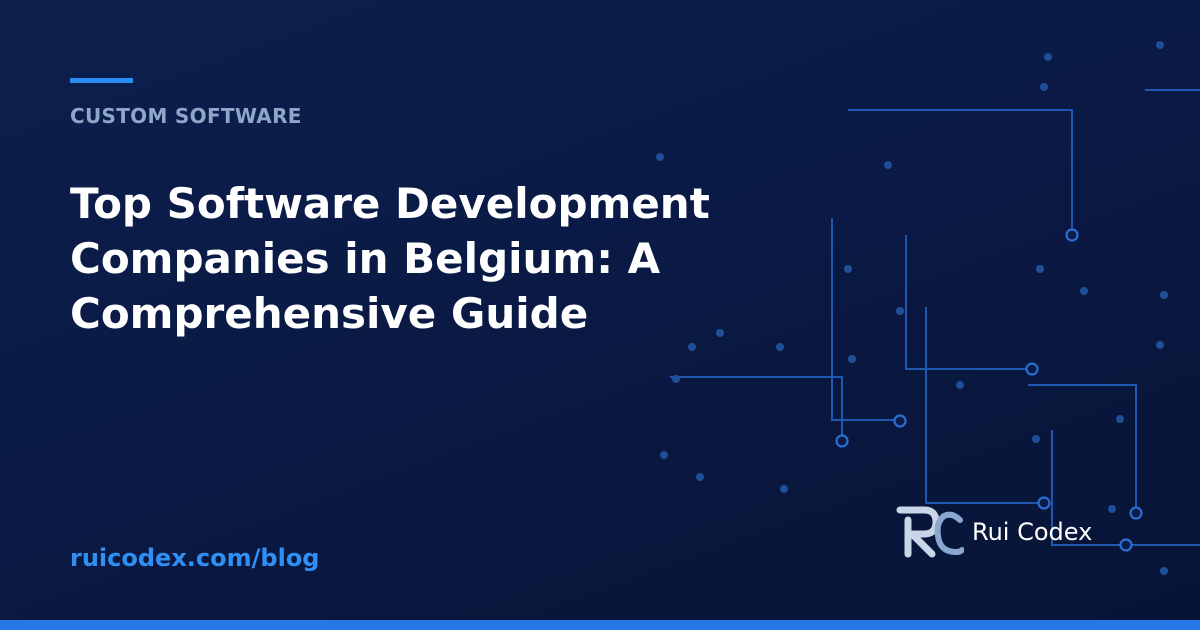 The image size is (1200, 630). What do you see at coordinates (930, 532) in the screenshot?
I see `rc-monogram-icon` at bounding box center [930, 532].